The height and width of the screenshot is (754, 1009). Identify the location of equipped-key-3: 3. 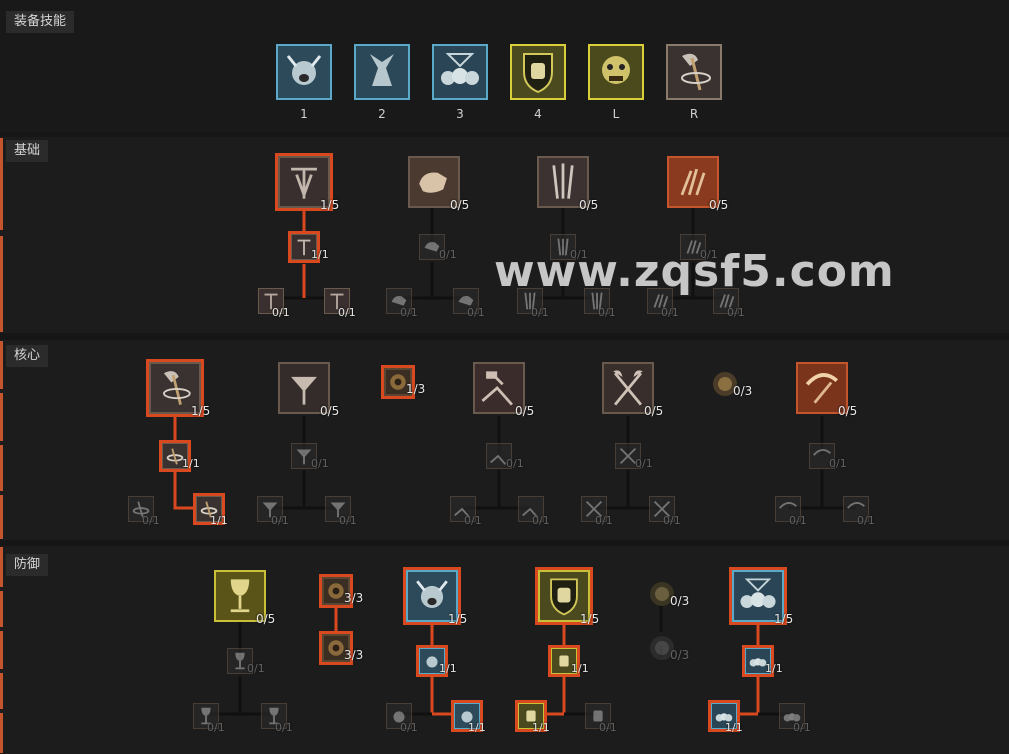
(460, 114).